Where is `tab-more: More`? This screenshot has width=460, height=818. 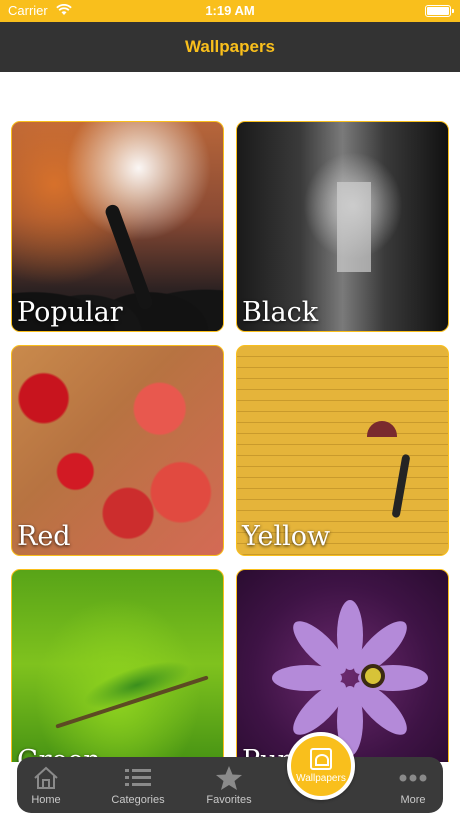 tab-more: More is located at coordinates (413, 785).